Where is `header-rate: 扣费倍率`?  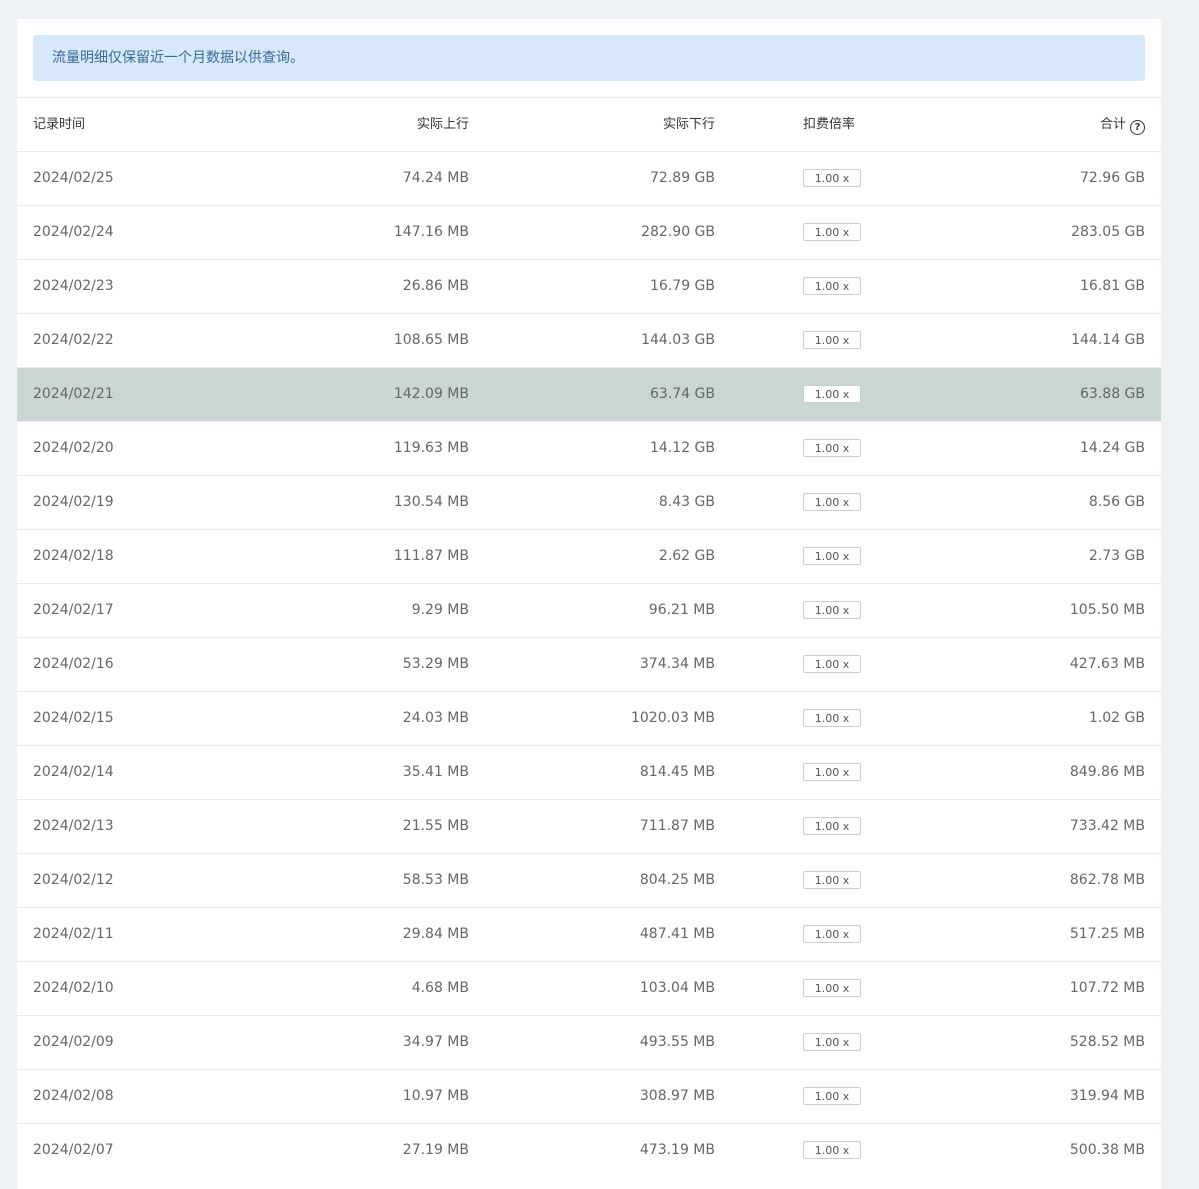
header-rate: 扣费倍率 is located at coordinates (829, 124).